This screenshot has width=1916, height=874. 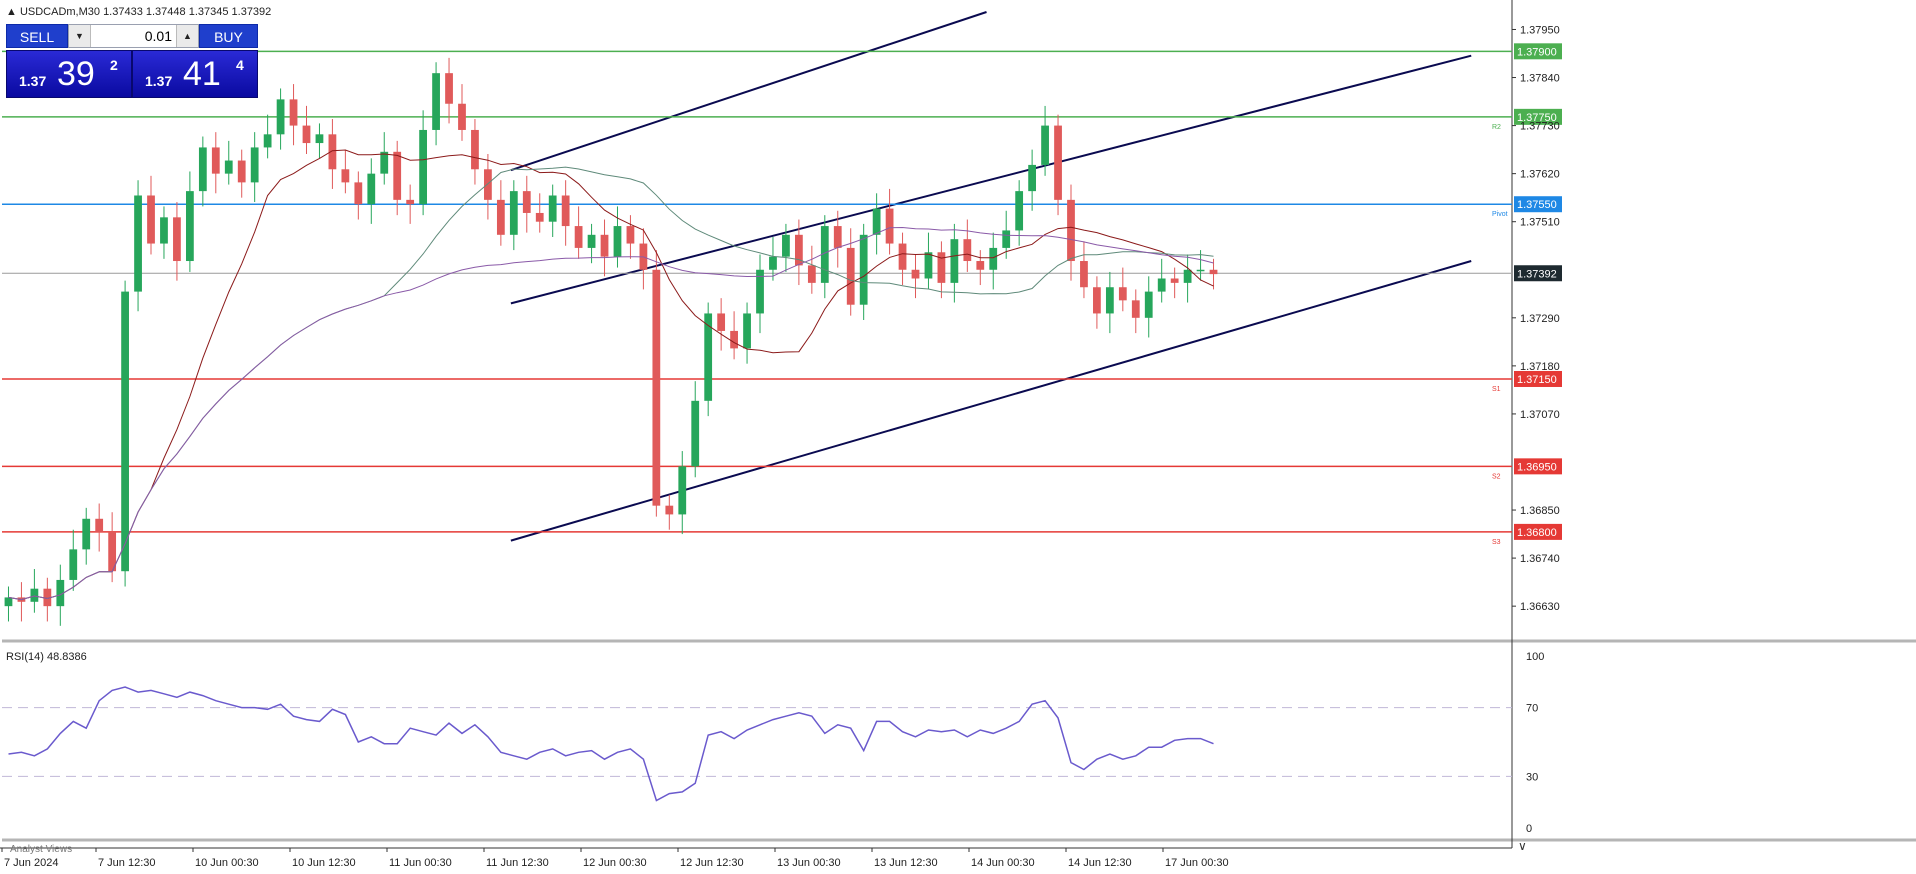 I want to click on chevron-down-icon: ∨, so click(x=1522, y=846).